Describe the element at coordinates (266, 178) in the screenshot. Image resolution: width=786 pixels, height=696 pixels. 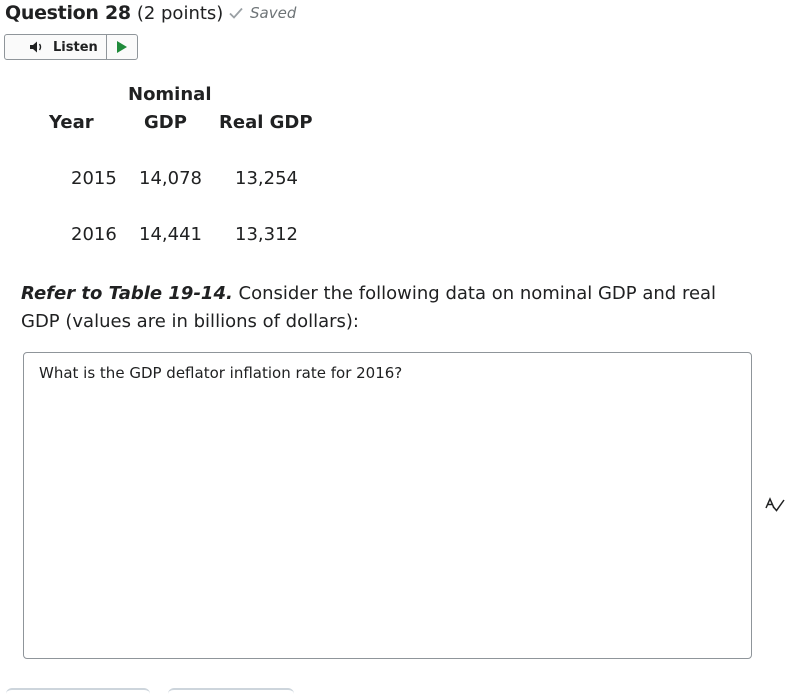
I see `row-2015-real: 13,254` at that location.